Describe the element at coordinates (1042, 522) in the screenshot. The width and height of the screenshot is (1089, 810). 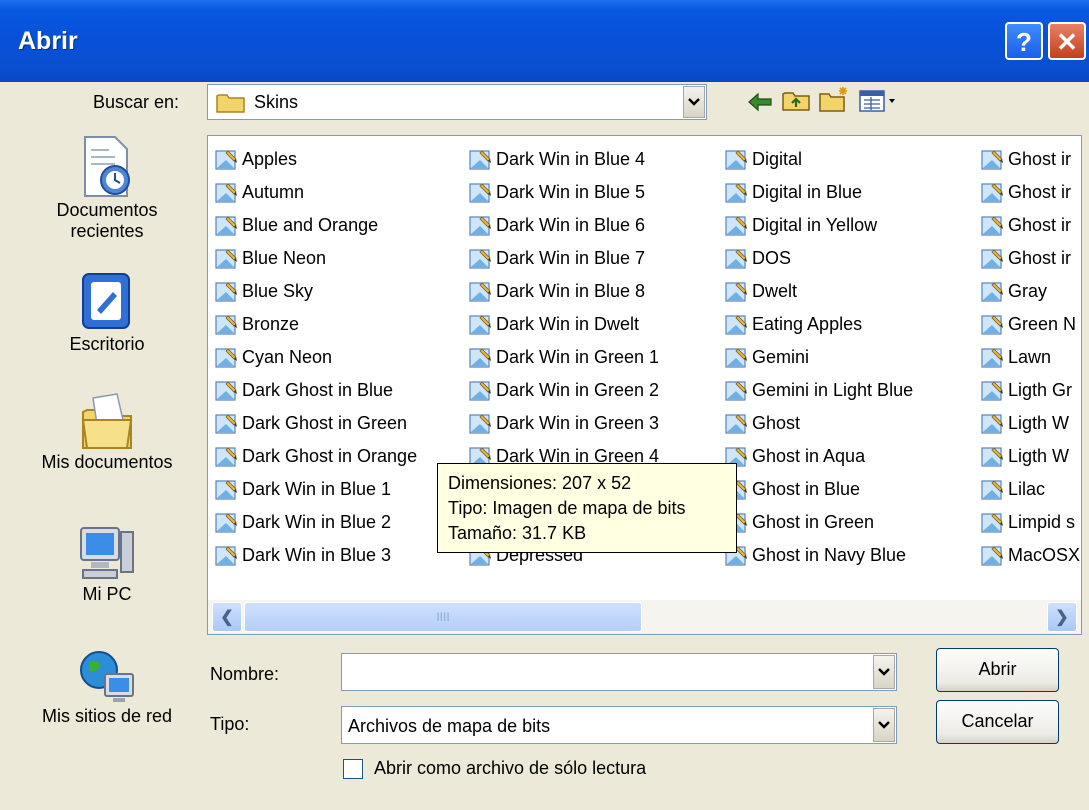
I see `file-name: Limpid s` at that location.